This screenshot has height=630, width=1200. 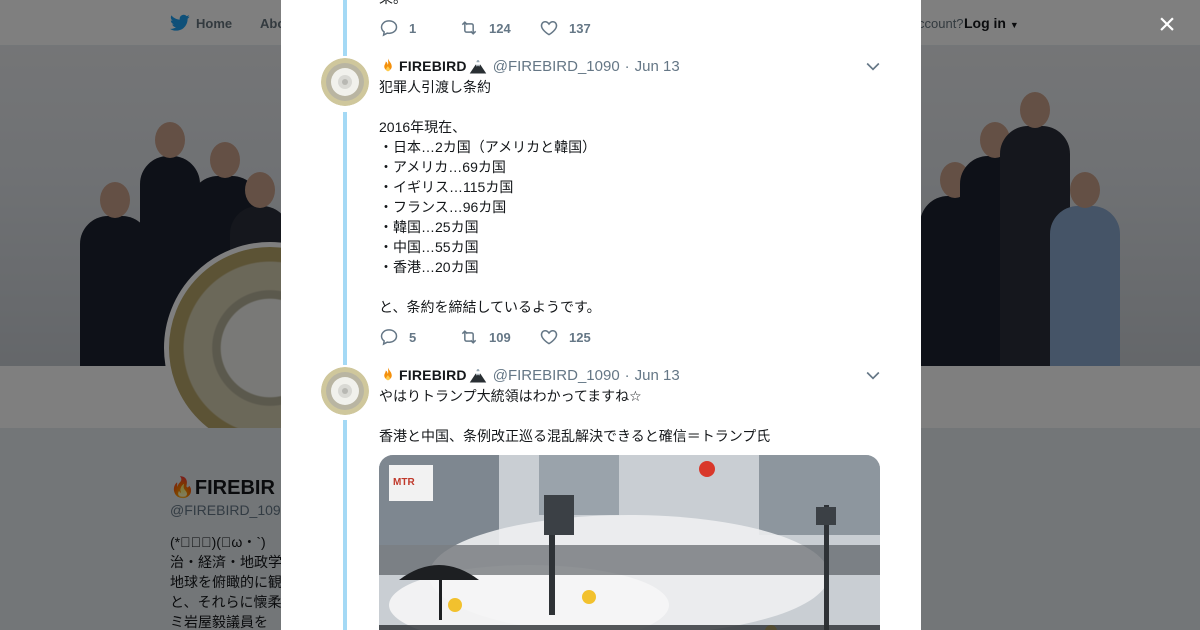 I want to click on retweet-button: 109, so click(x=499, y=337).